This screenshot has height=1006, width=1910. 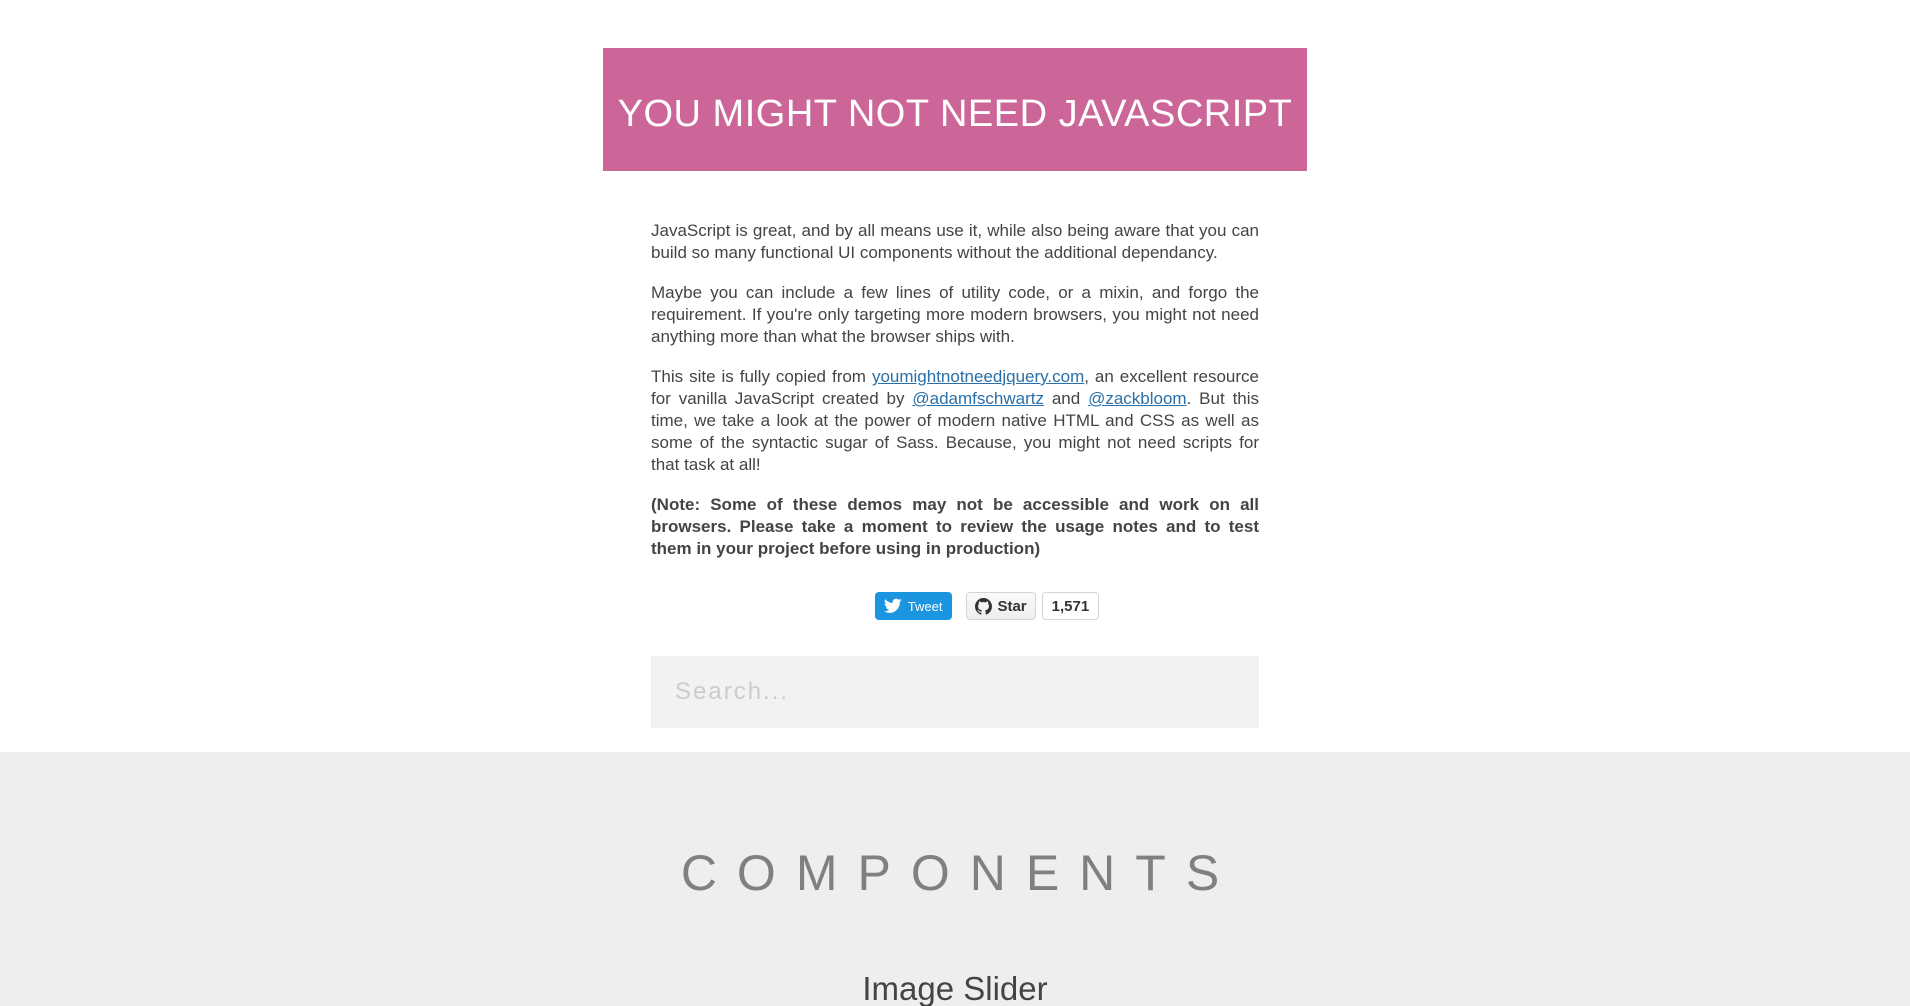 I want to click on search-input, so click(x=955, y=692).